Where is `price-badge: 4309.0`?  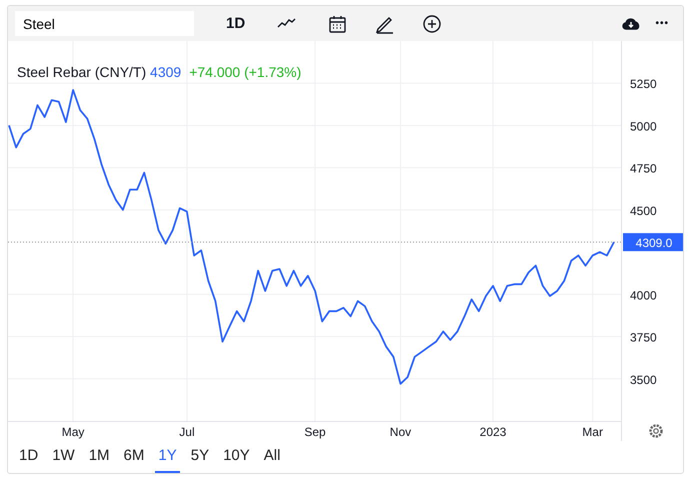 price-badge: 4309.0 is located at coordinates (653, 242).